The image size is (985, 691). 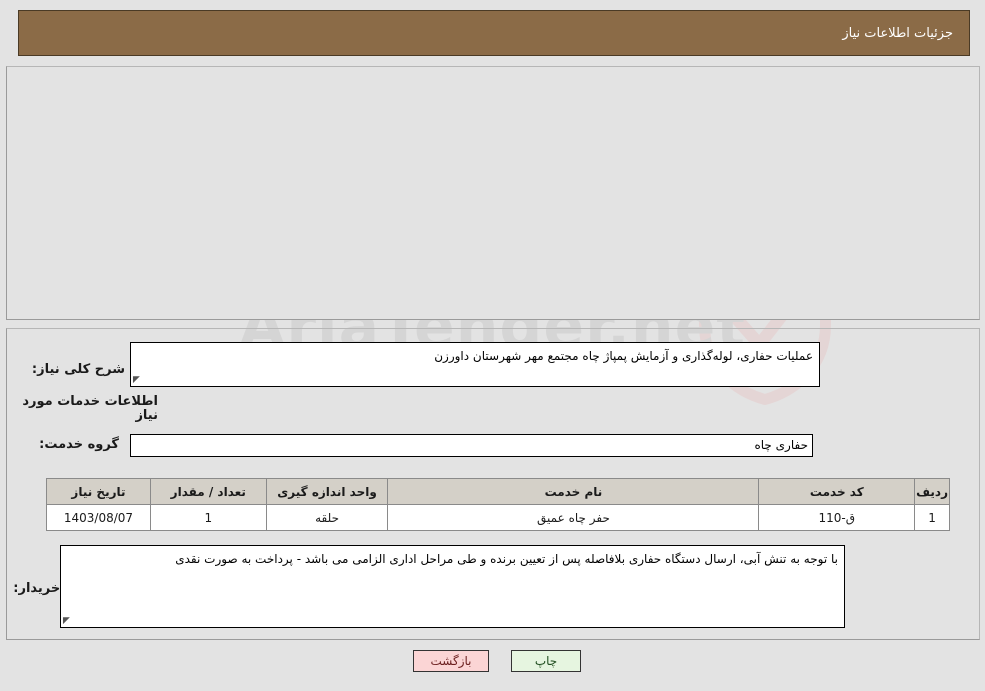 What do you see at coordinates (451, 661) in the screenshot?
I see `back-button: بازگشت` at bounding box center [451, 661].